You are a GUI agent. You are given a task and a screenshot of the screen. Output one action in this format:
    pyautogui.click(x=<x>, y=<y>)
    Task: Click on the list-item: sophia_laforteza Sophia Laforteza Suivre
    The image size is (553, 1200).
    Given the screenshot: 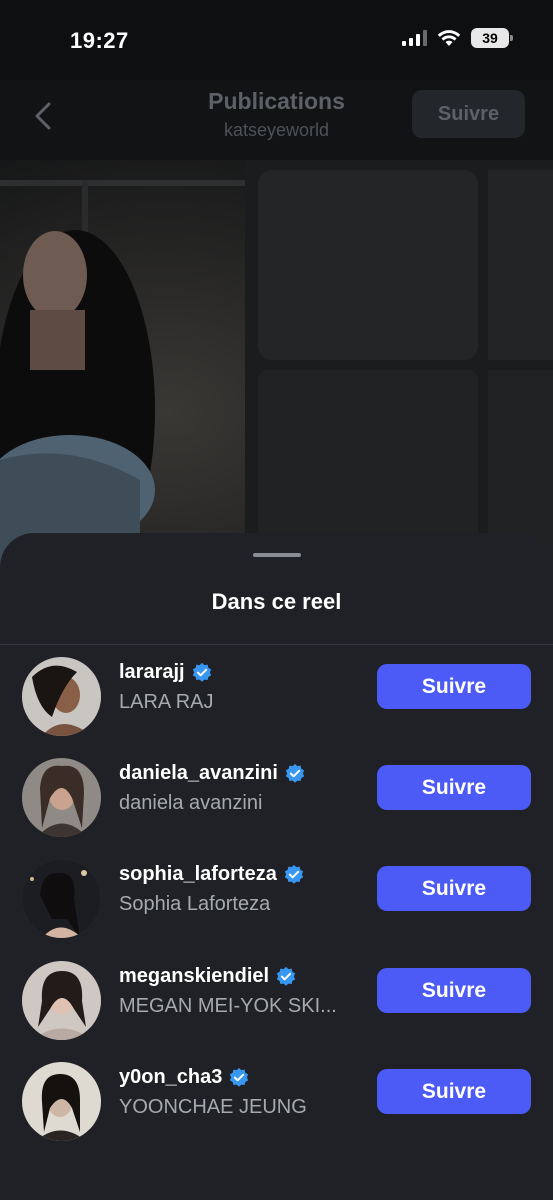 What is the action you would take?
    pyautogui.click(x=276, y=903)
    